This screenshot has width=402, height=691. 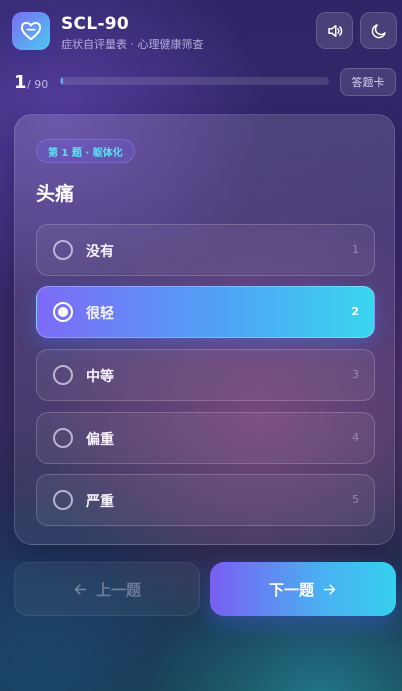 I want to click on option-item: 中等 3, so click(x=205, y=375).